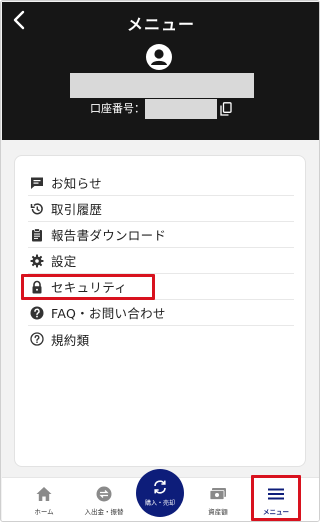  Describe the element at coordinates (104, 512) in the screenshot. I see `nav-label: 入出金・振替` at that location.